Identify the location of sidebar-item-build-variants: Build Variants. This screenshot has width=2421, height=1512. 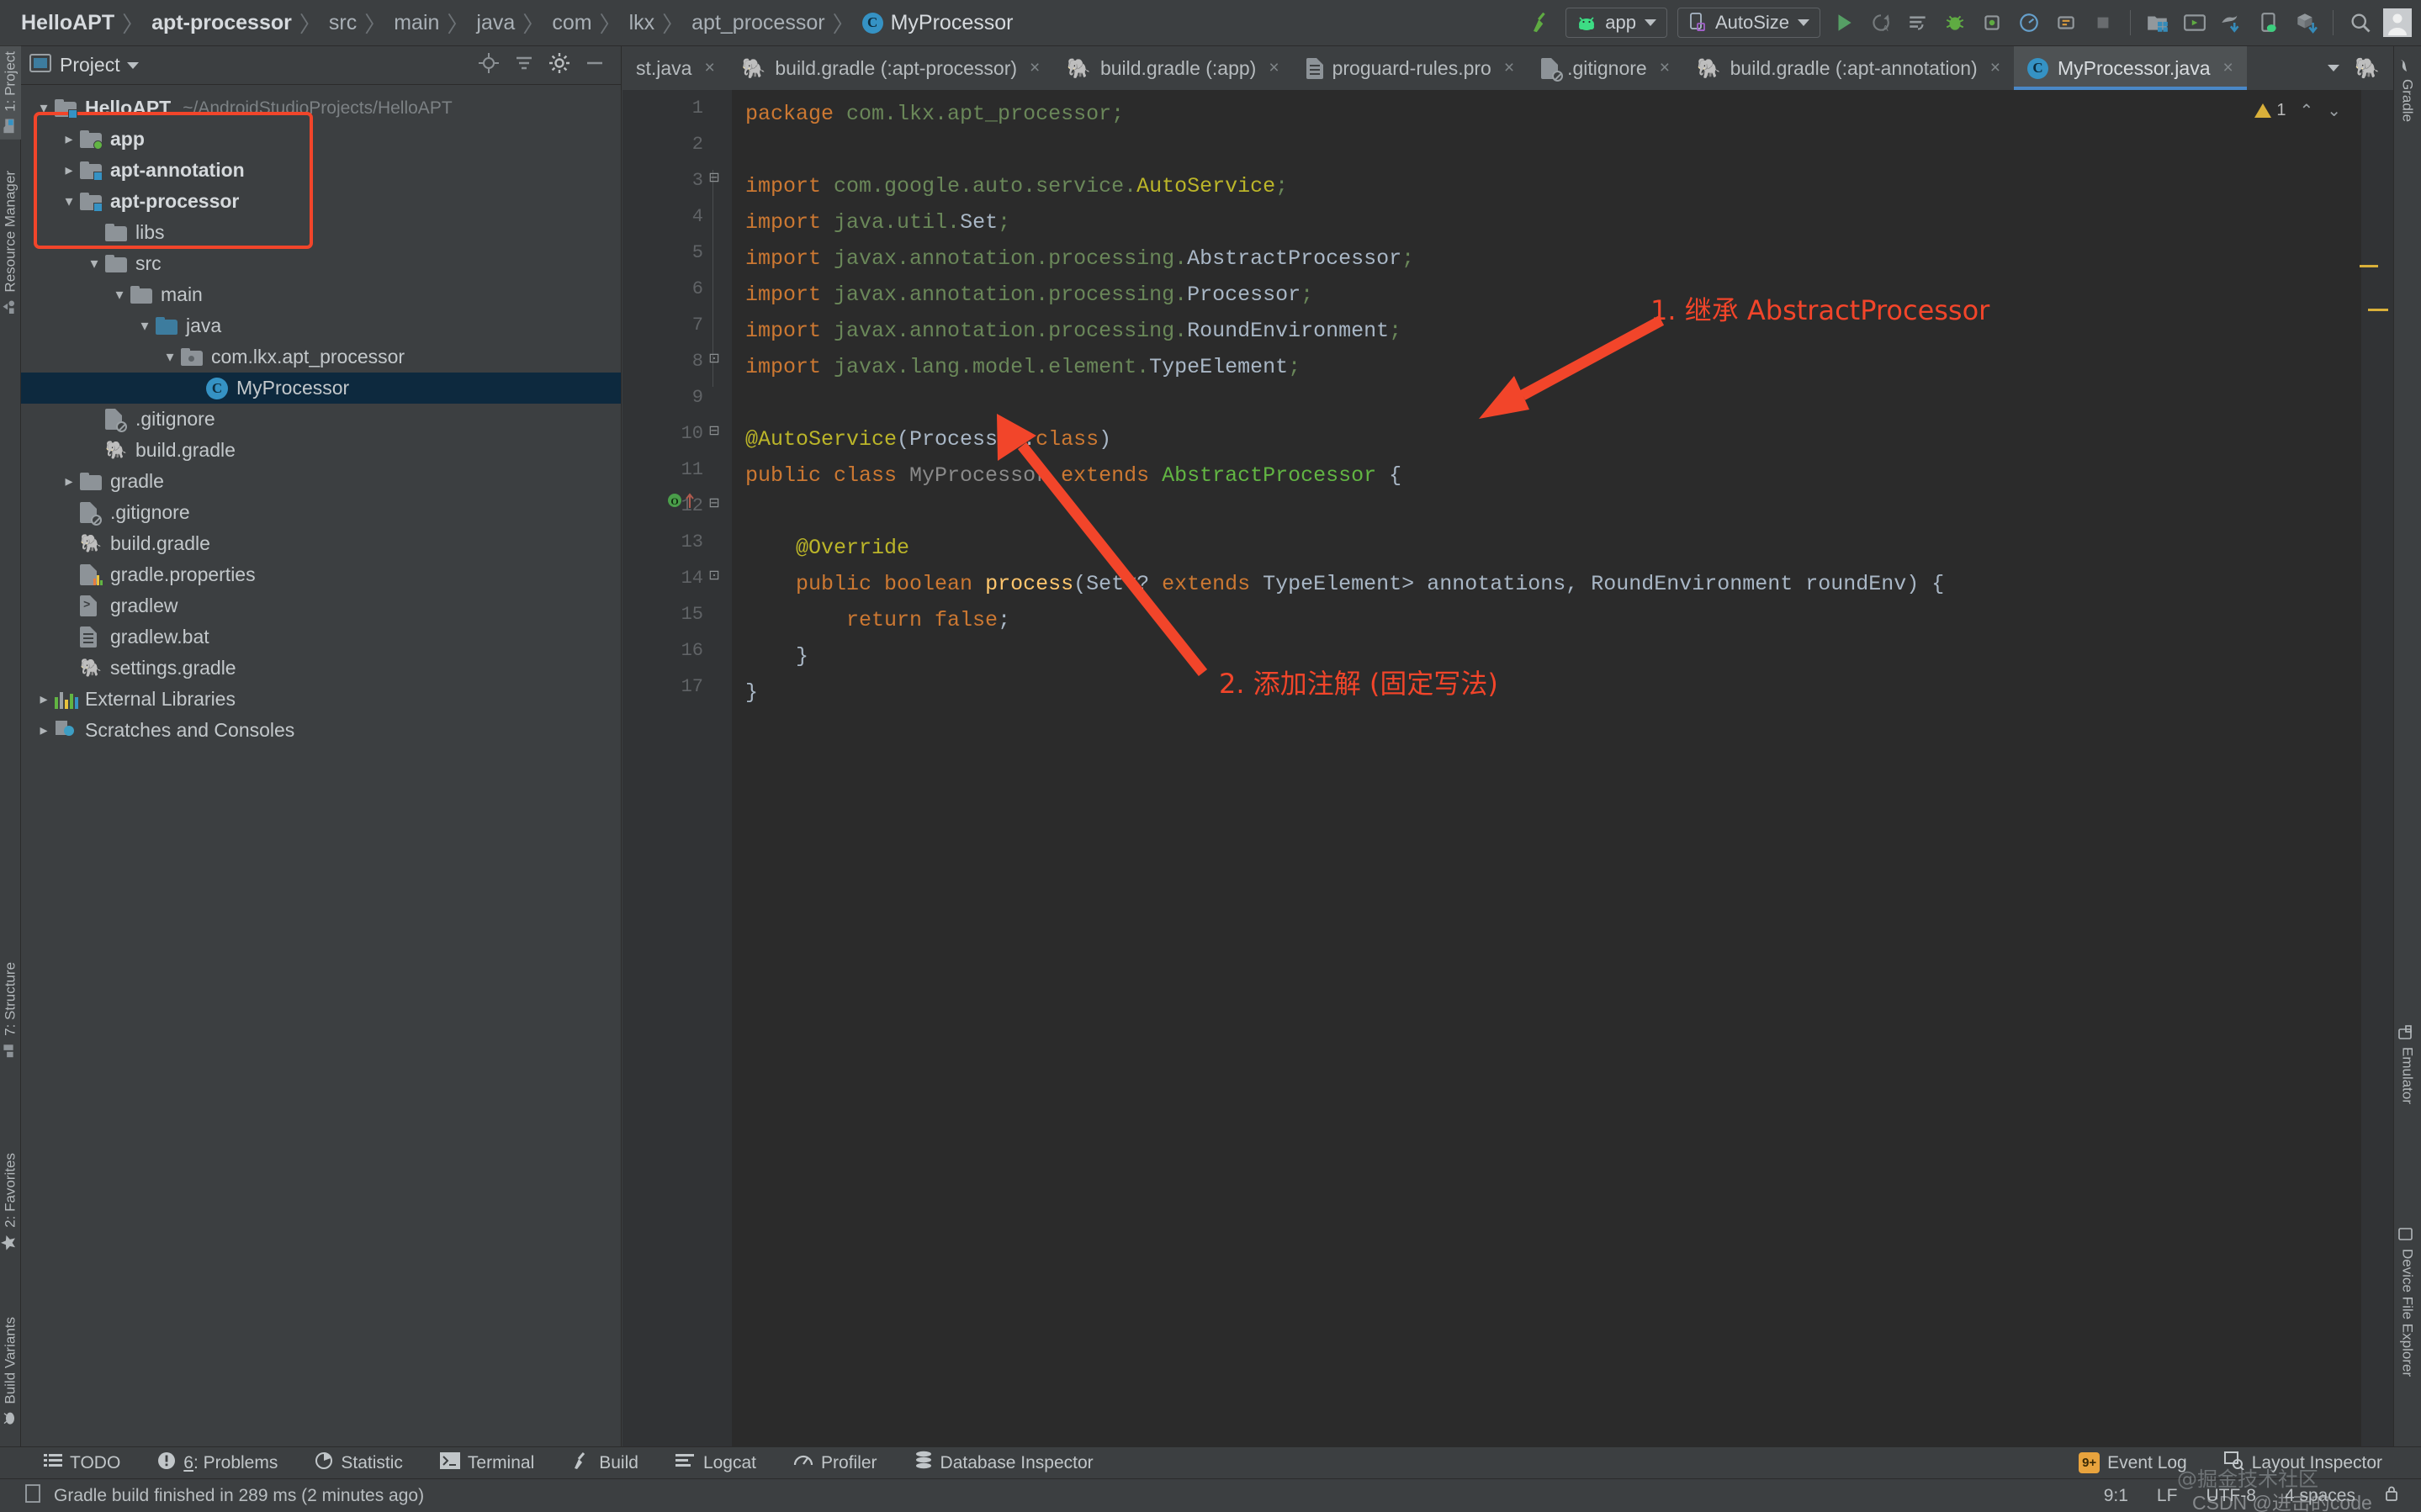
(11, 1372).